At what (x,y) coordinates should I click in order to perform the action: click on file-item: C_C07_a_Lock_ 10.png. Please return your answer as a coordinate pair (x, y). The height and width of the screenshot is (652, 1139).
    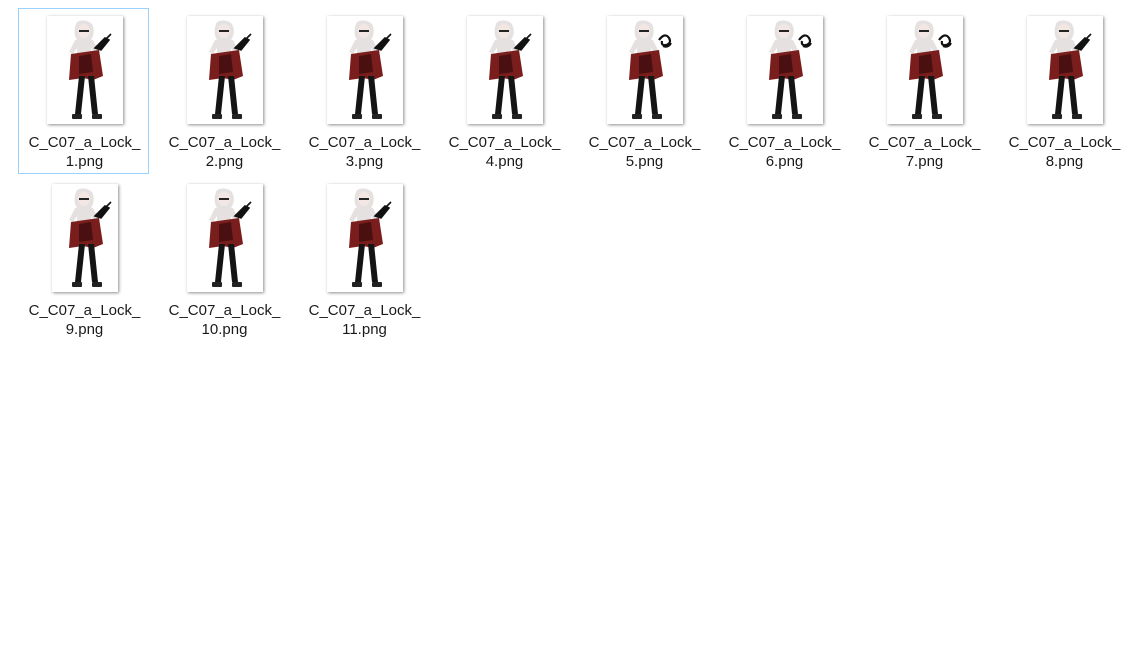
    Looking at the image, I should click on (223, 259).